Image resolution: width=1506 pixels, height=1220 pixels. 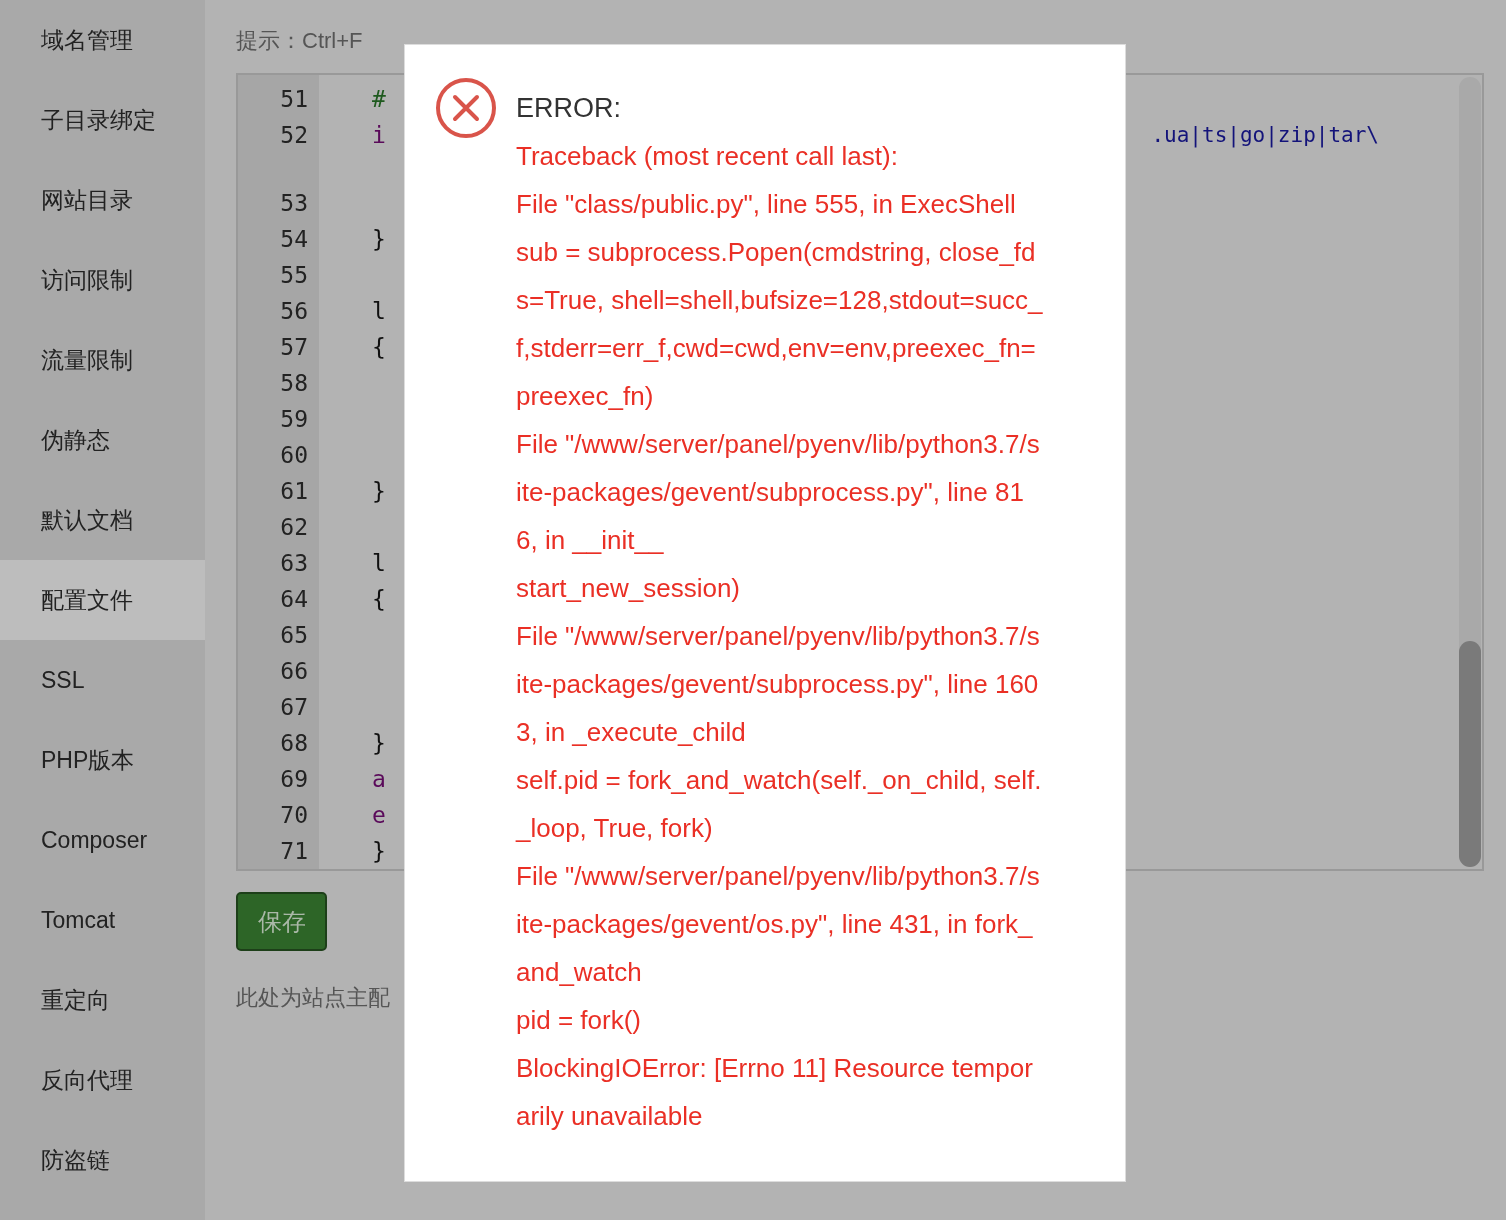 I want to click on line-number: 71, so click(x=293, y=851).